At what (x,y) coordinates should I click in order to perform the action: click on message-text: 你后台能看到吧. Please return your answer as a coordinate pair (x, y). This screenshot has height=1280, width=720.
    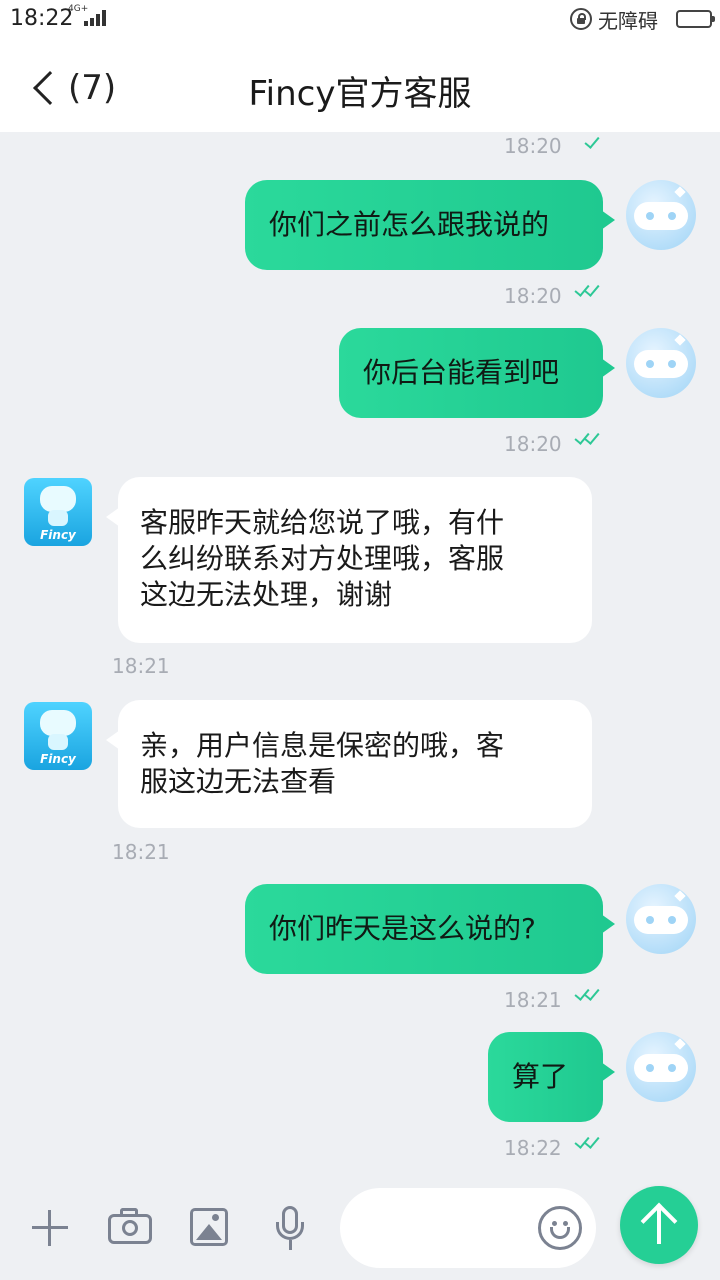
    Looking at the image, I should click on (461, 372).